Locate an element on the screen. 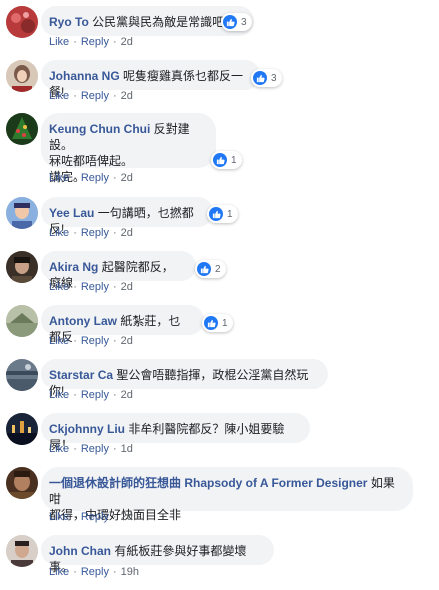 This screenshot has height=590, width=439. comment-actions: Like · Reply · 19h is located at coordinates (94, 572).